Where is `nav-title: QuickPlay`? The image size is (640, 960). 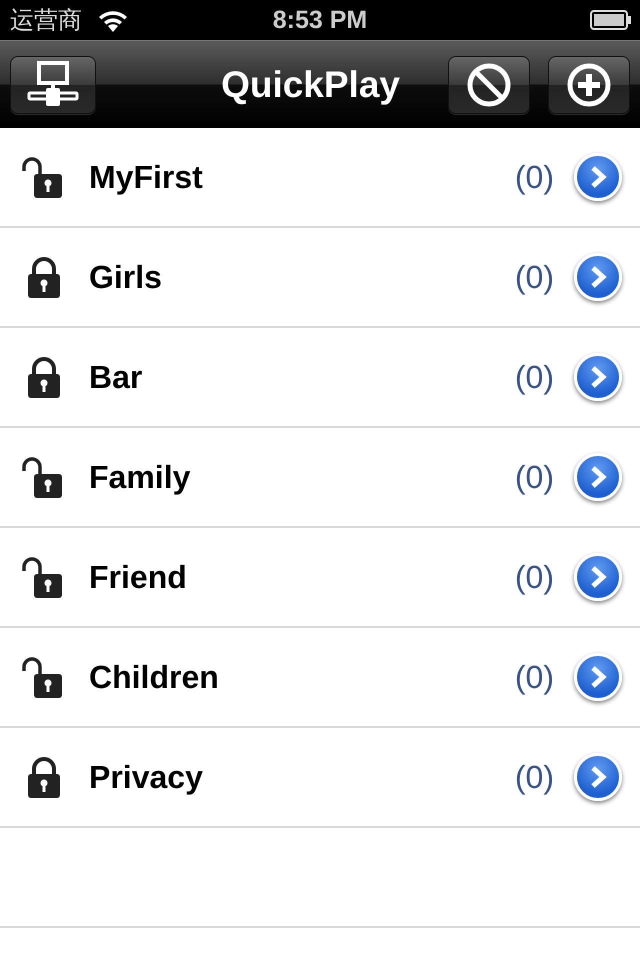
nav-title: QuickPlay is located at coordinates (310, 85).